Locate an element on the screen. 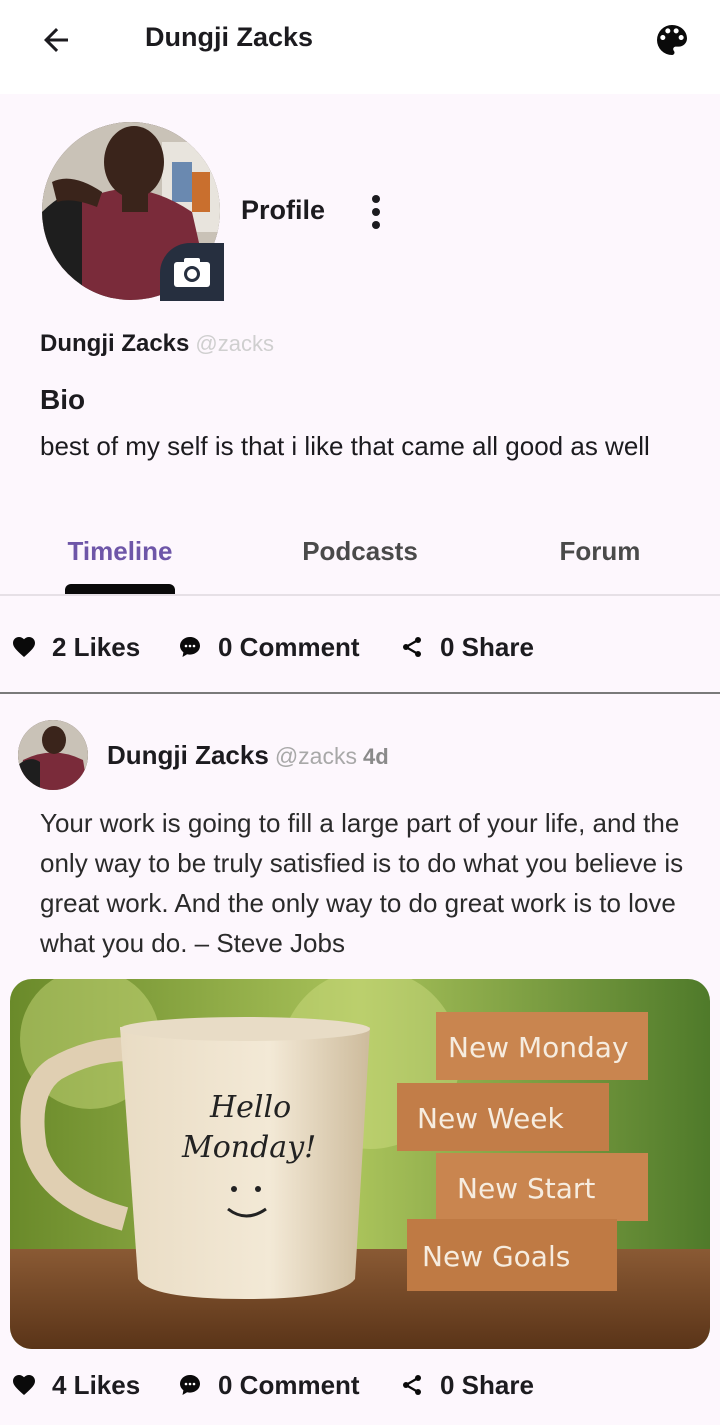  mug-text-monday: Monday! is located at coordinates (248, 1147).